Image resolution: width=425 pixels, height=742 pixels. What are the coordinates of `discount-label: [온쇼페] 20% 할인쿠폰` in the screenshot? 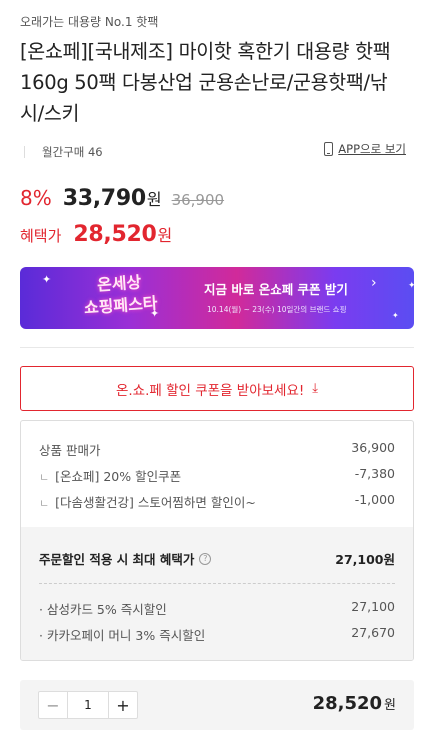 It's located at (118, 476).